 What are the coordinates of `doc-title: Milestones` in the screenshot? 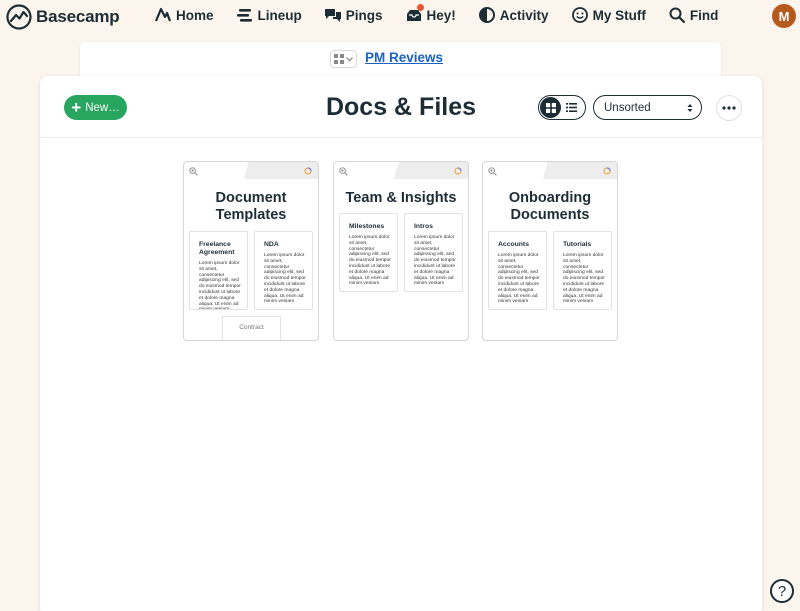 It's located at (367, 226).